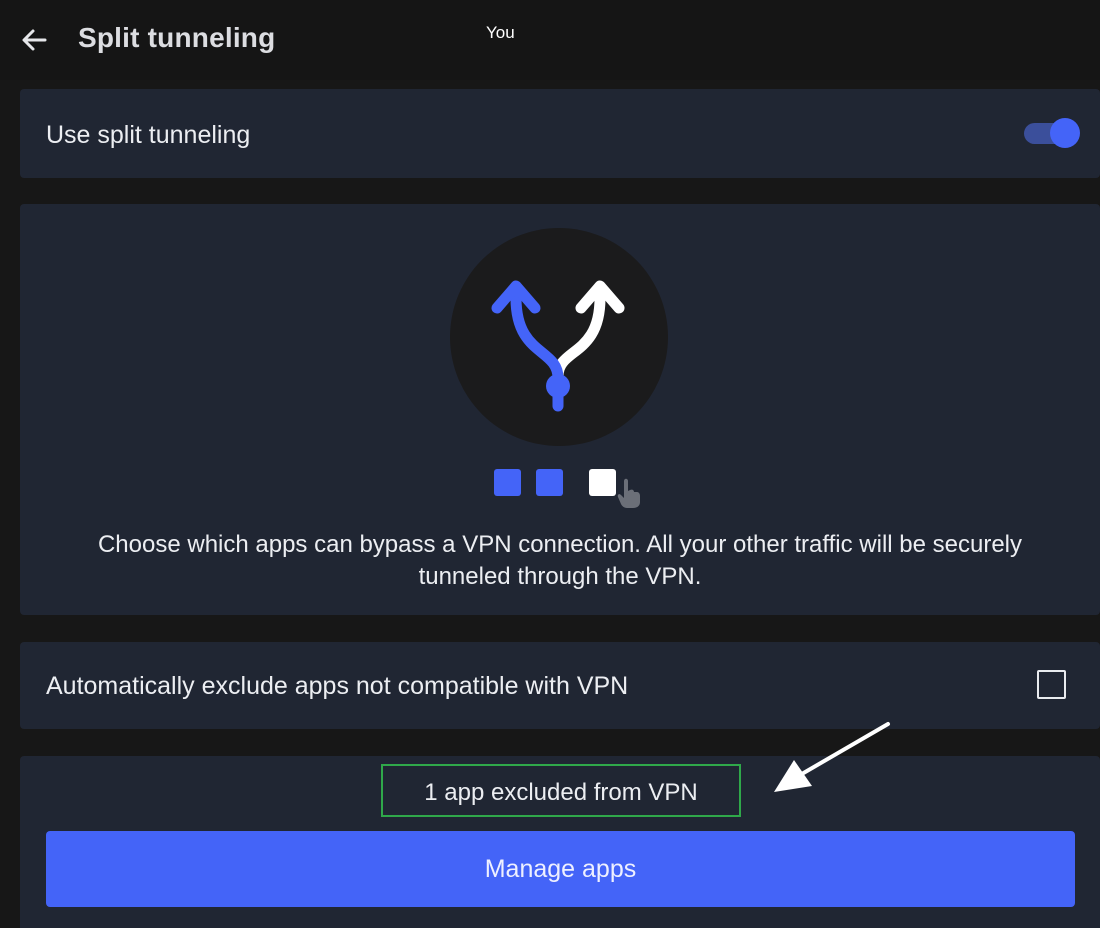 This screenshot has width=1100, height=928. I want to click on excluded-count-highlight: 1 app excluded from VPN, so click(561, 790).